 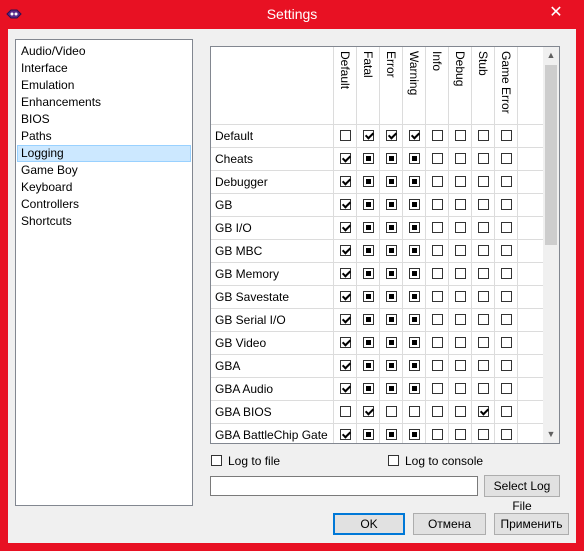 What do you see at coordinates (104, 221) in the screenshot?
I see `category-item-shortcuts: Shortcuts` at bounding box center [104, 221].